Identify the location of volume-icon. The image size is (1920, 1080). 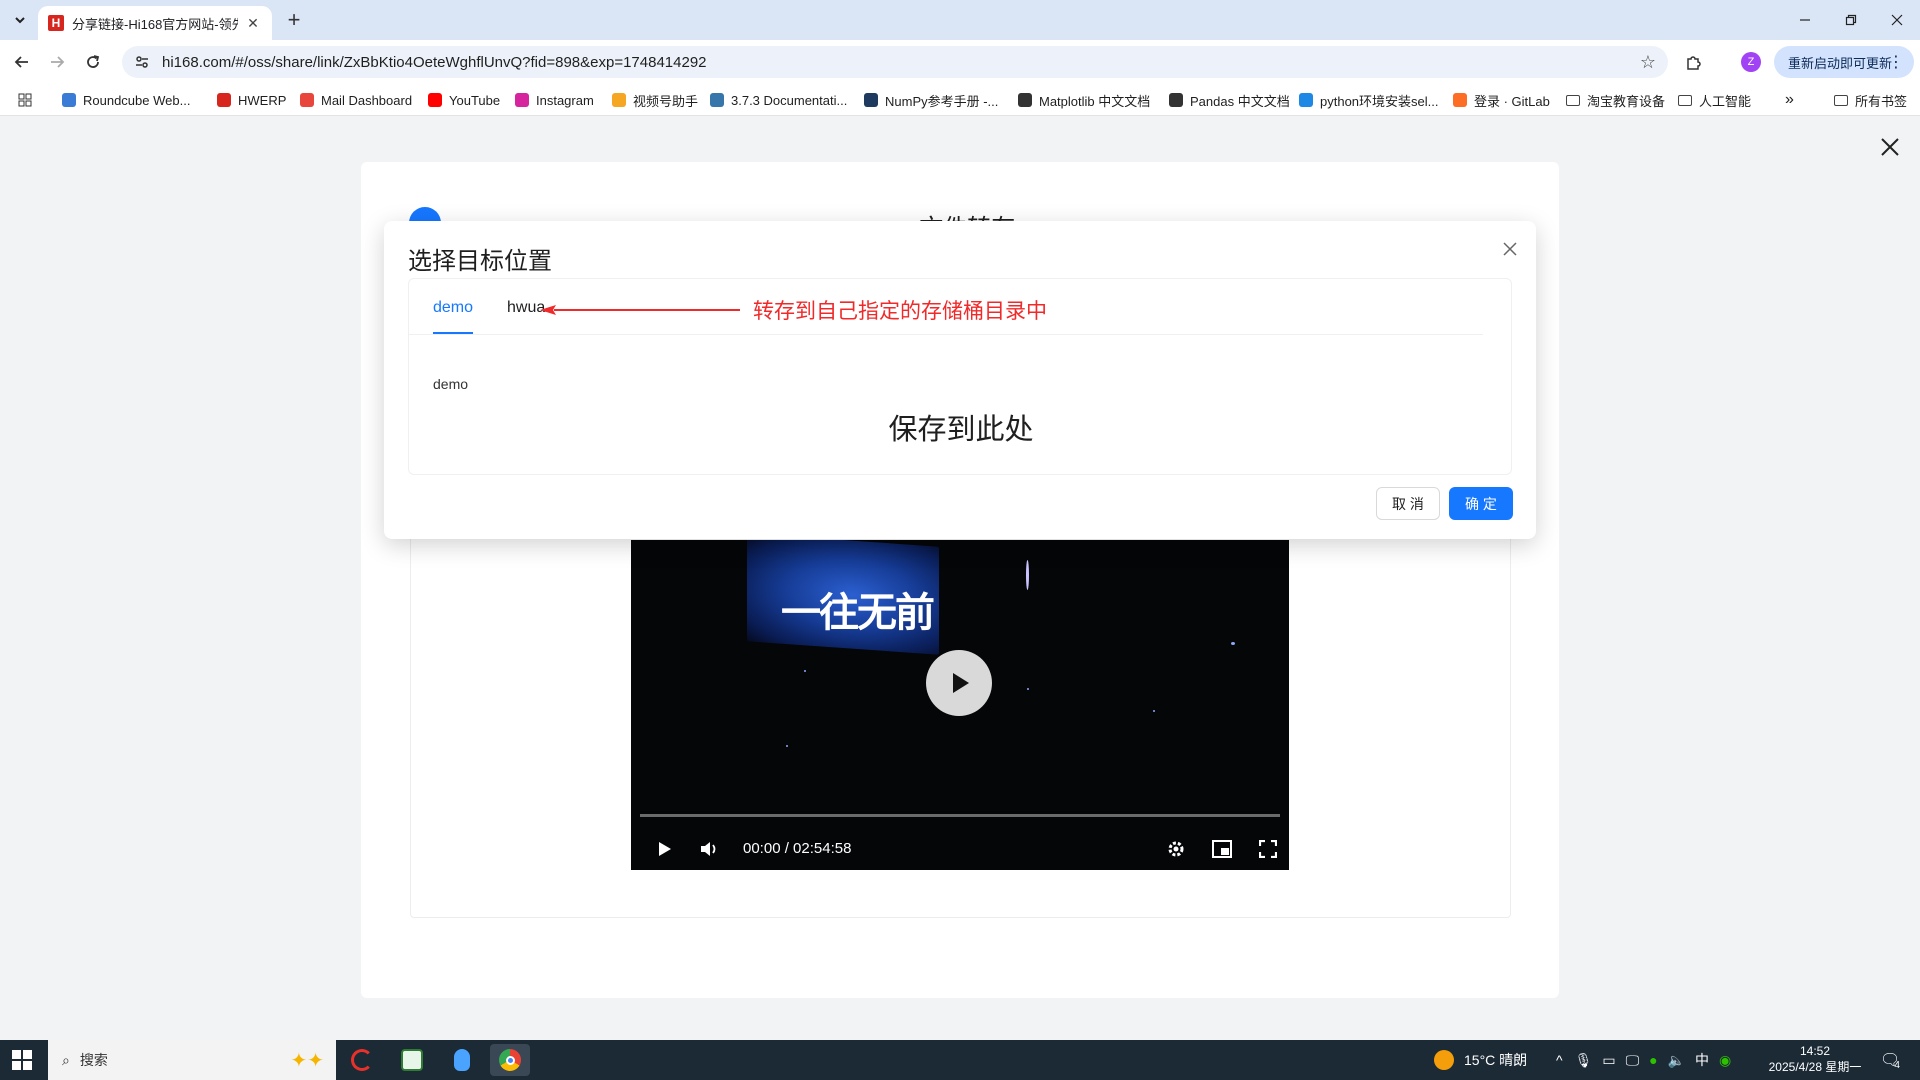
(708, 849).